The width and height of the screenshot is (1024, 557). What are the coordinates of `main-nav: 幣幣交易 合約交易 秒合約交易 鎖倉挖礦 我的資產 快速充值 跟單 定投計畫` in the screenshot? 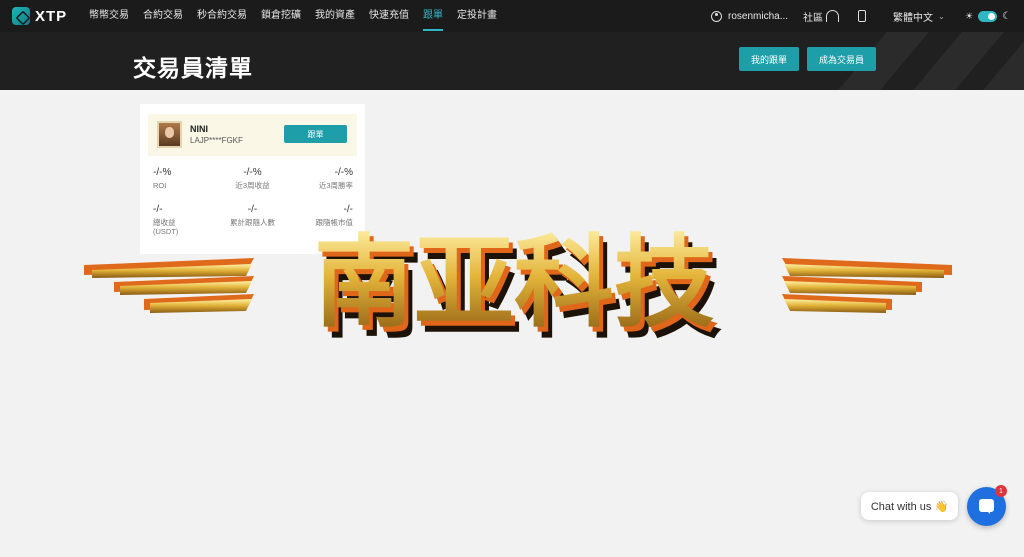 It's located at (300, 16).